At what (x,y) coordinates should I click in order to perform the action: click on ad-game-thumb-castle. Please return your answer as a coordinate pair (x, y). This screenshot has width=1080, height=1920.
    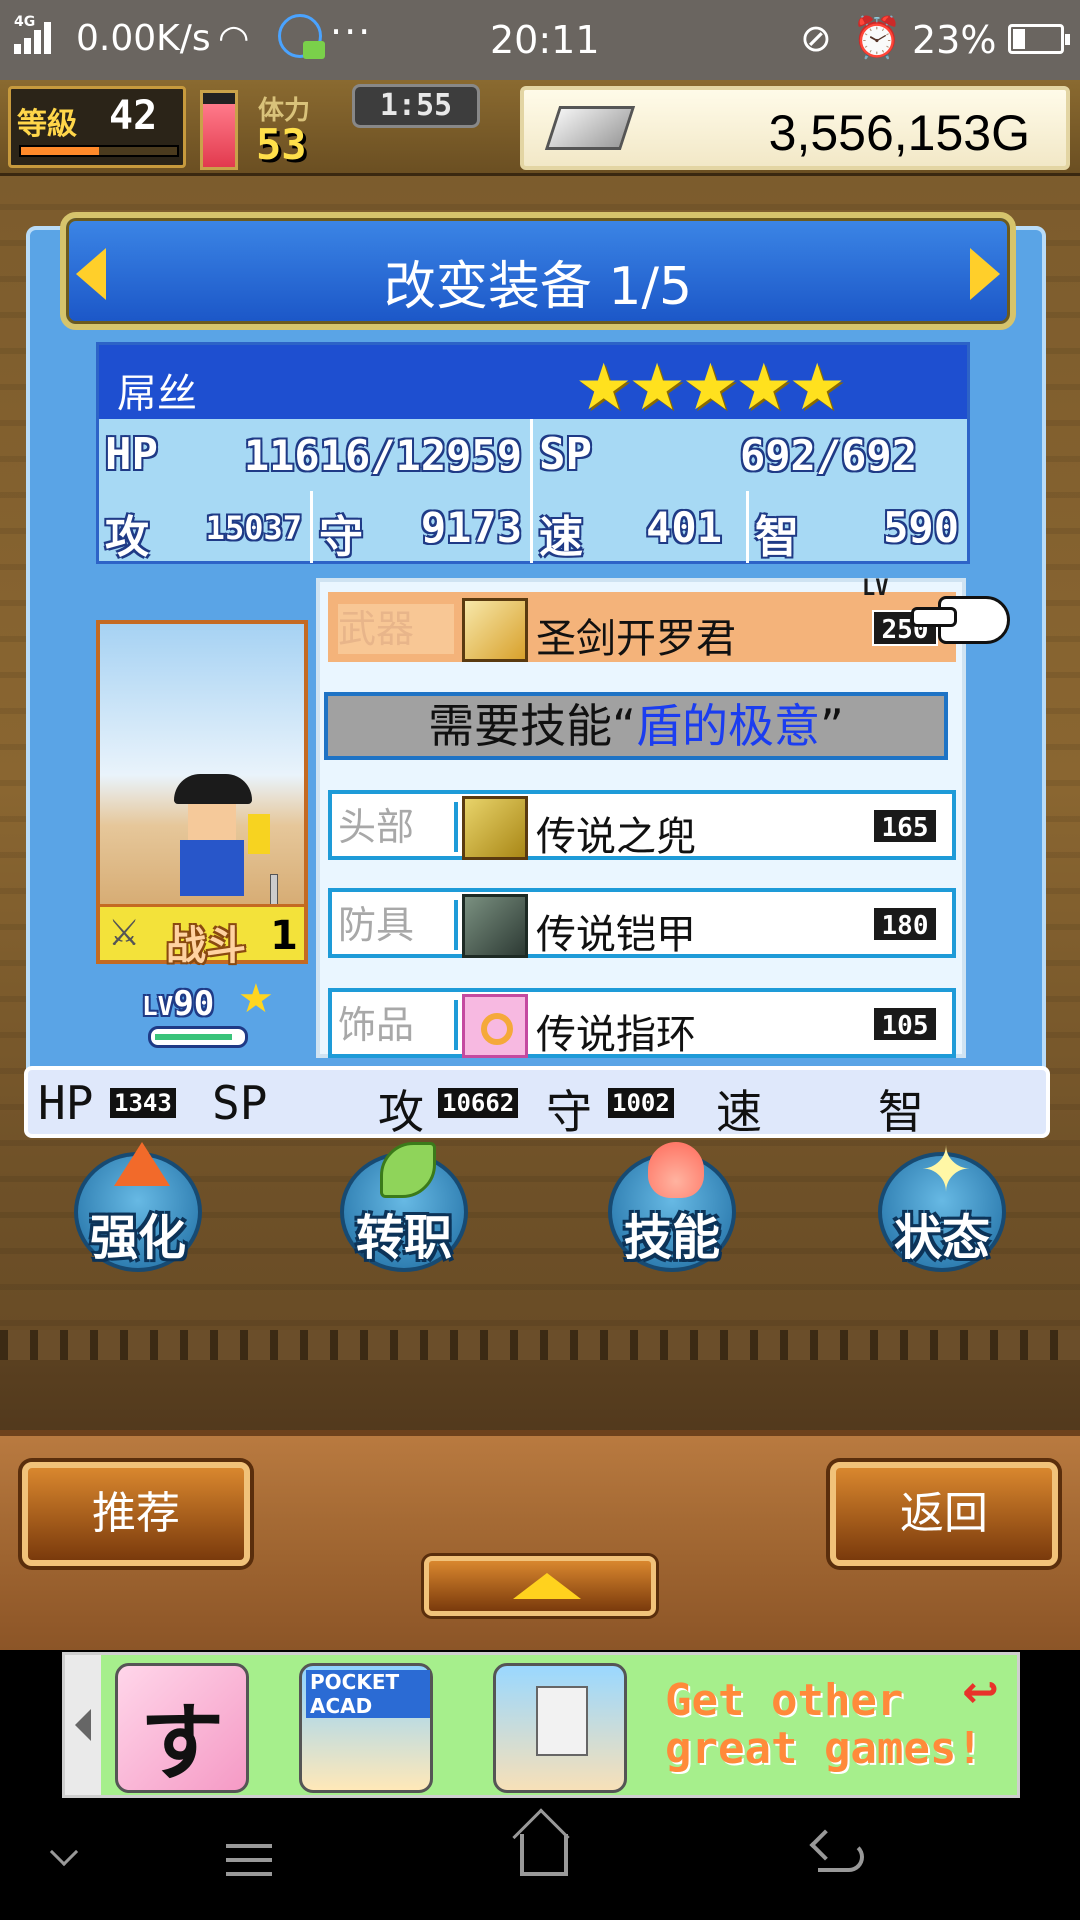
    Looking at the image, I should click on (560, 1728).